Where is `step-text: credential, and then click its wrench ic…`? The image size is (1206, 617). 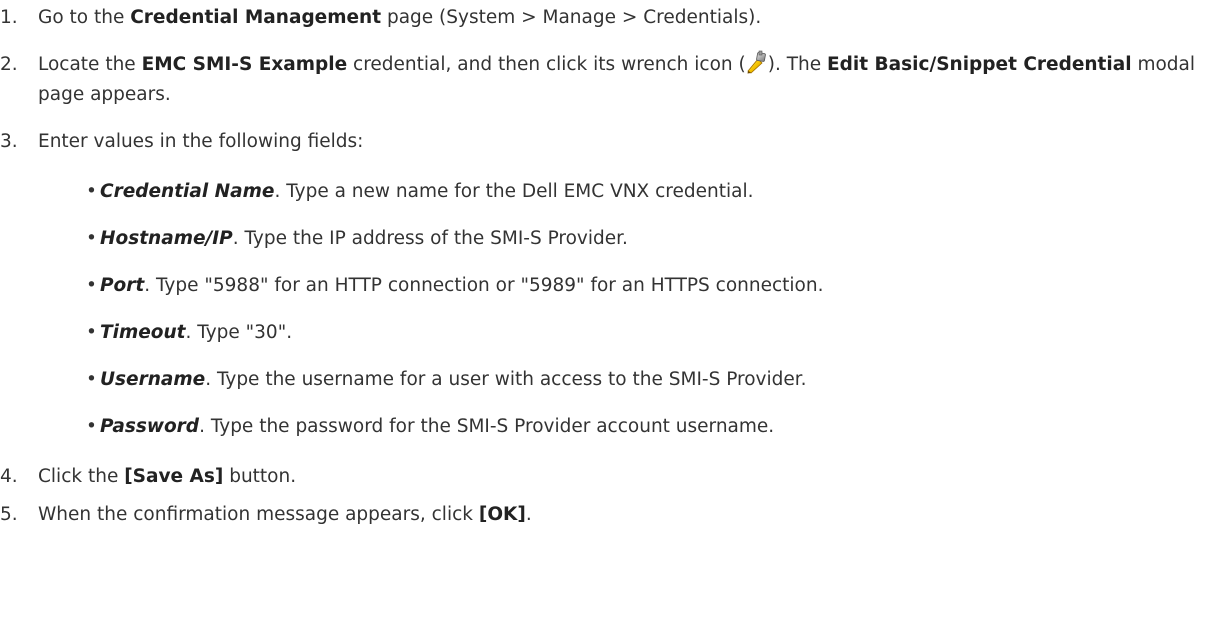
step-text: credential, and then click its wrench ic… is located at coordinates (546, 64).